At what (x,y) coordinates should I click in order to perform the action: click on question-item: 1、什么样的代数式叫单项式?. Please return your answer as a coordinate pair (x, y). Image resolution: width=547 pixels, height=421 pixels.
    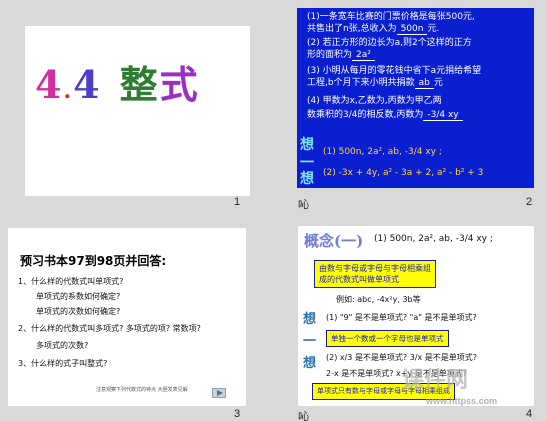
    Looking at the image, I should click on (71, 281).